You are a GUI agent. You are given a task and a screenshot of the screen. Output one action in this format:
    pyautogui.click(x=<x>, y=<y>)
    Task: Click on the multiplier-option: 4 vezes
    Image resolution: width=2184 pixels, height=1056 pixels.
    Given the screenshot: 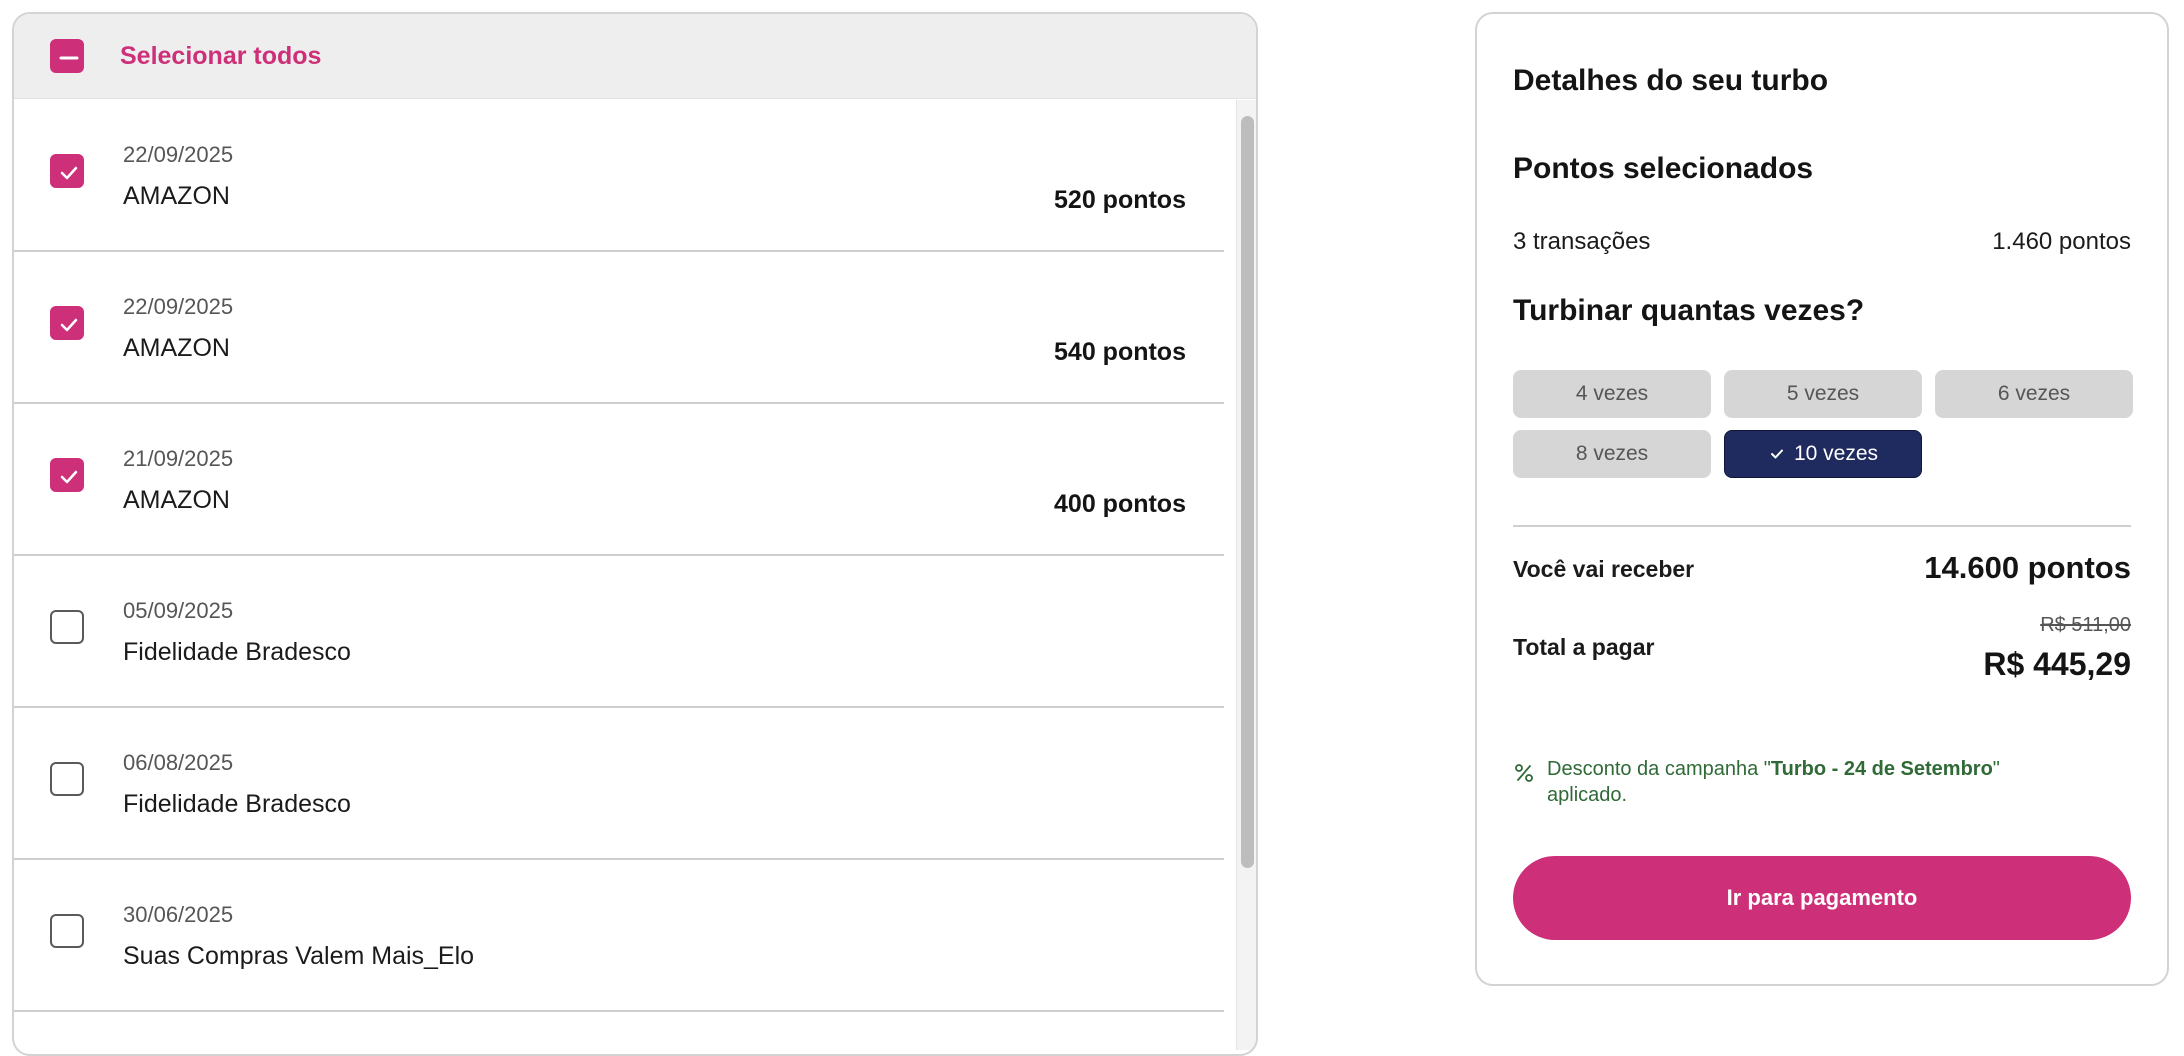 What is the action you would take?
    pyautogui.click(x=1612, y=394)
    